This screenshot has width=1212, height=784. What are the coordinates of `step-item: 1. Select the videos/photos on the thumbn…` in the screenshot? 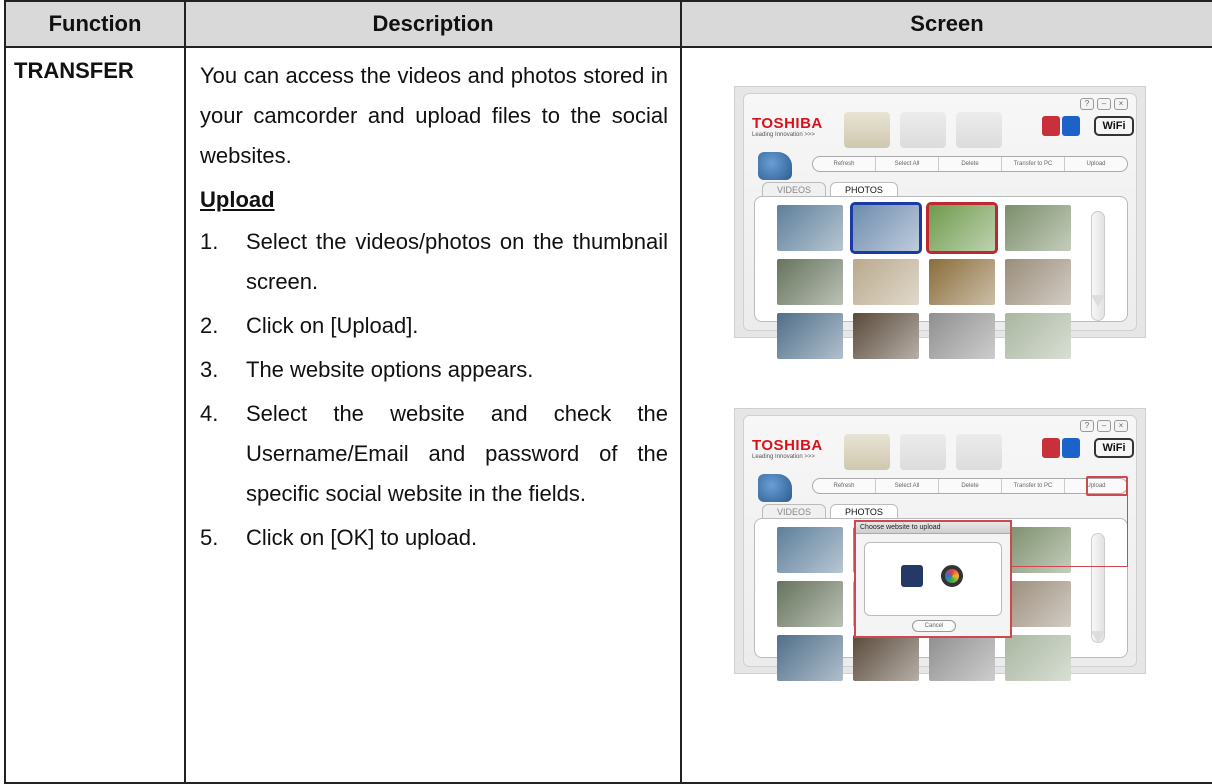 It's located at (434, 262).